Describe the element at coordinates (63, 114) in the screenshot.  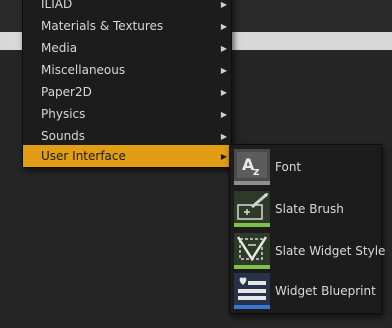
I see `menu-item-label: Physics` at that location.